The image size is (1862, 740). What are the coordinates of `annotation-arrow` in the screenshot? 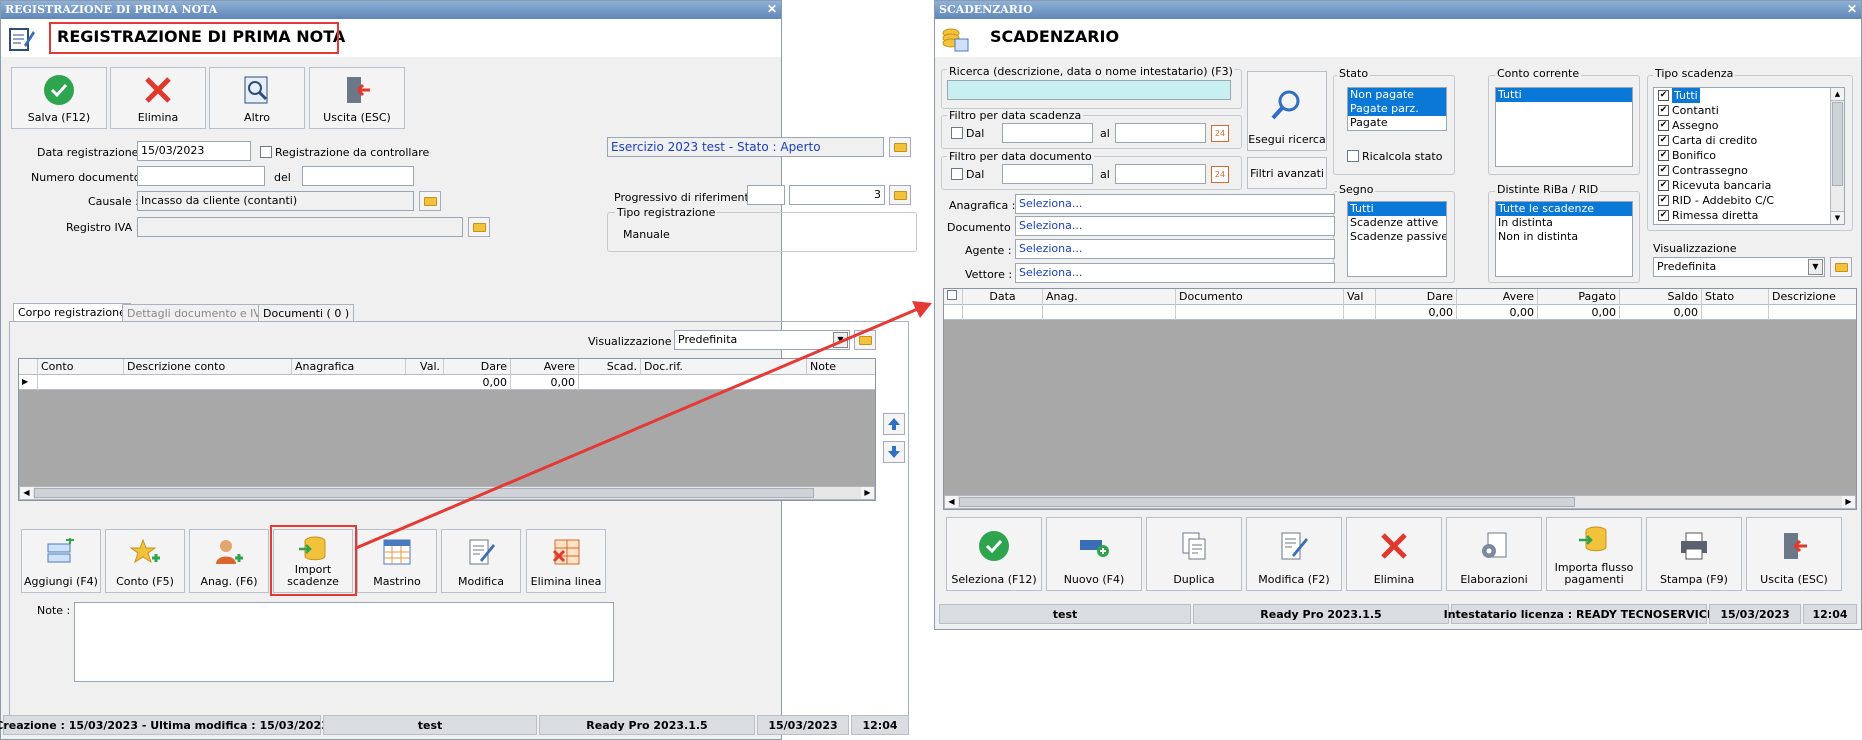 It's located at (643, 425).